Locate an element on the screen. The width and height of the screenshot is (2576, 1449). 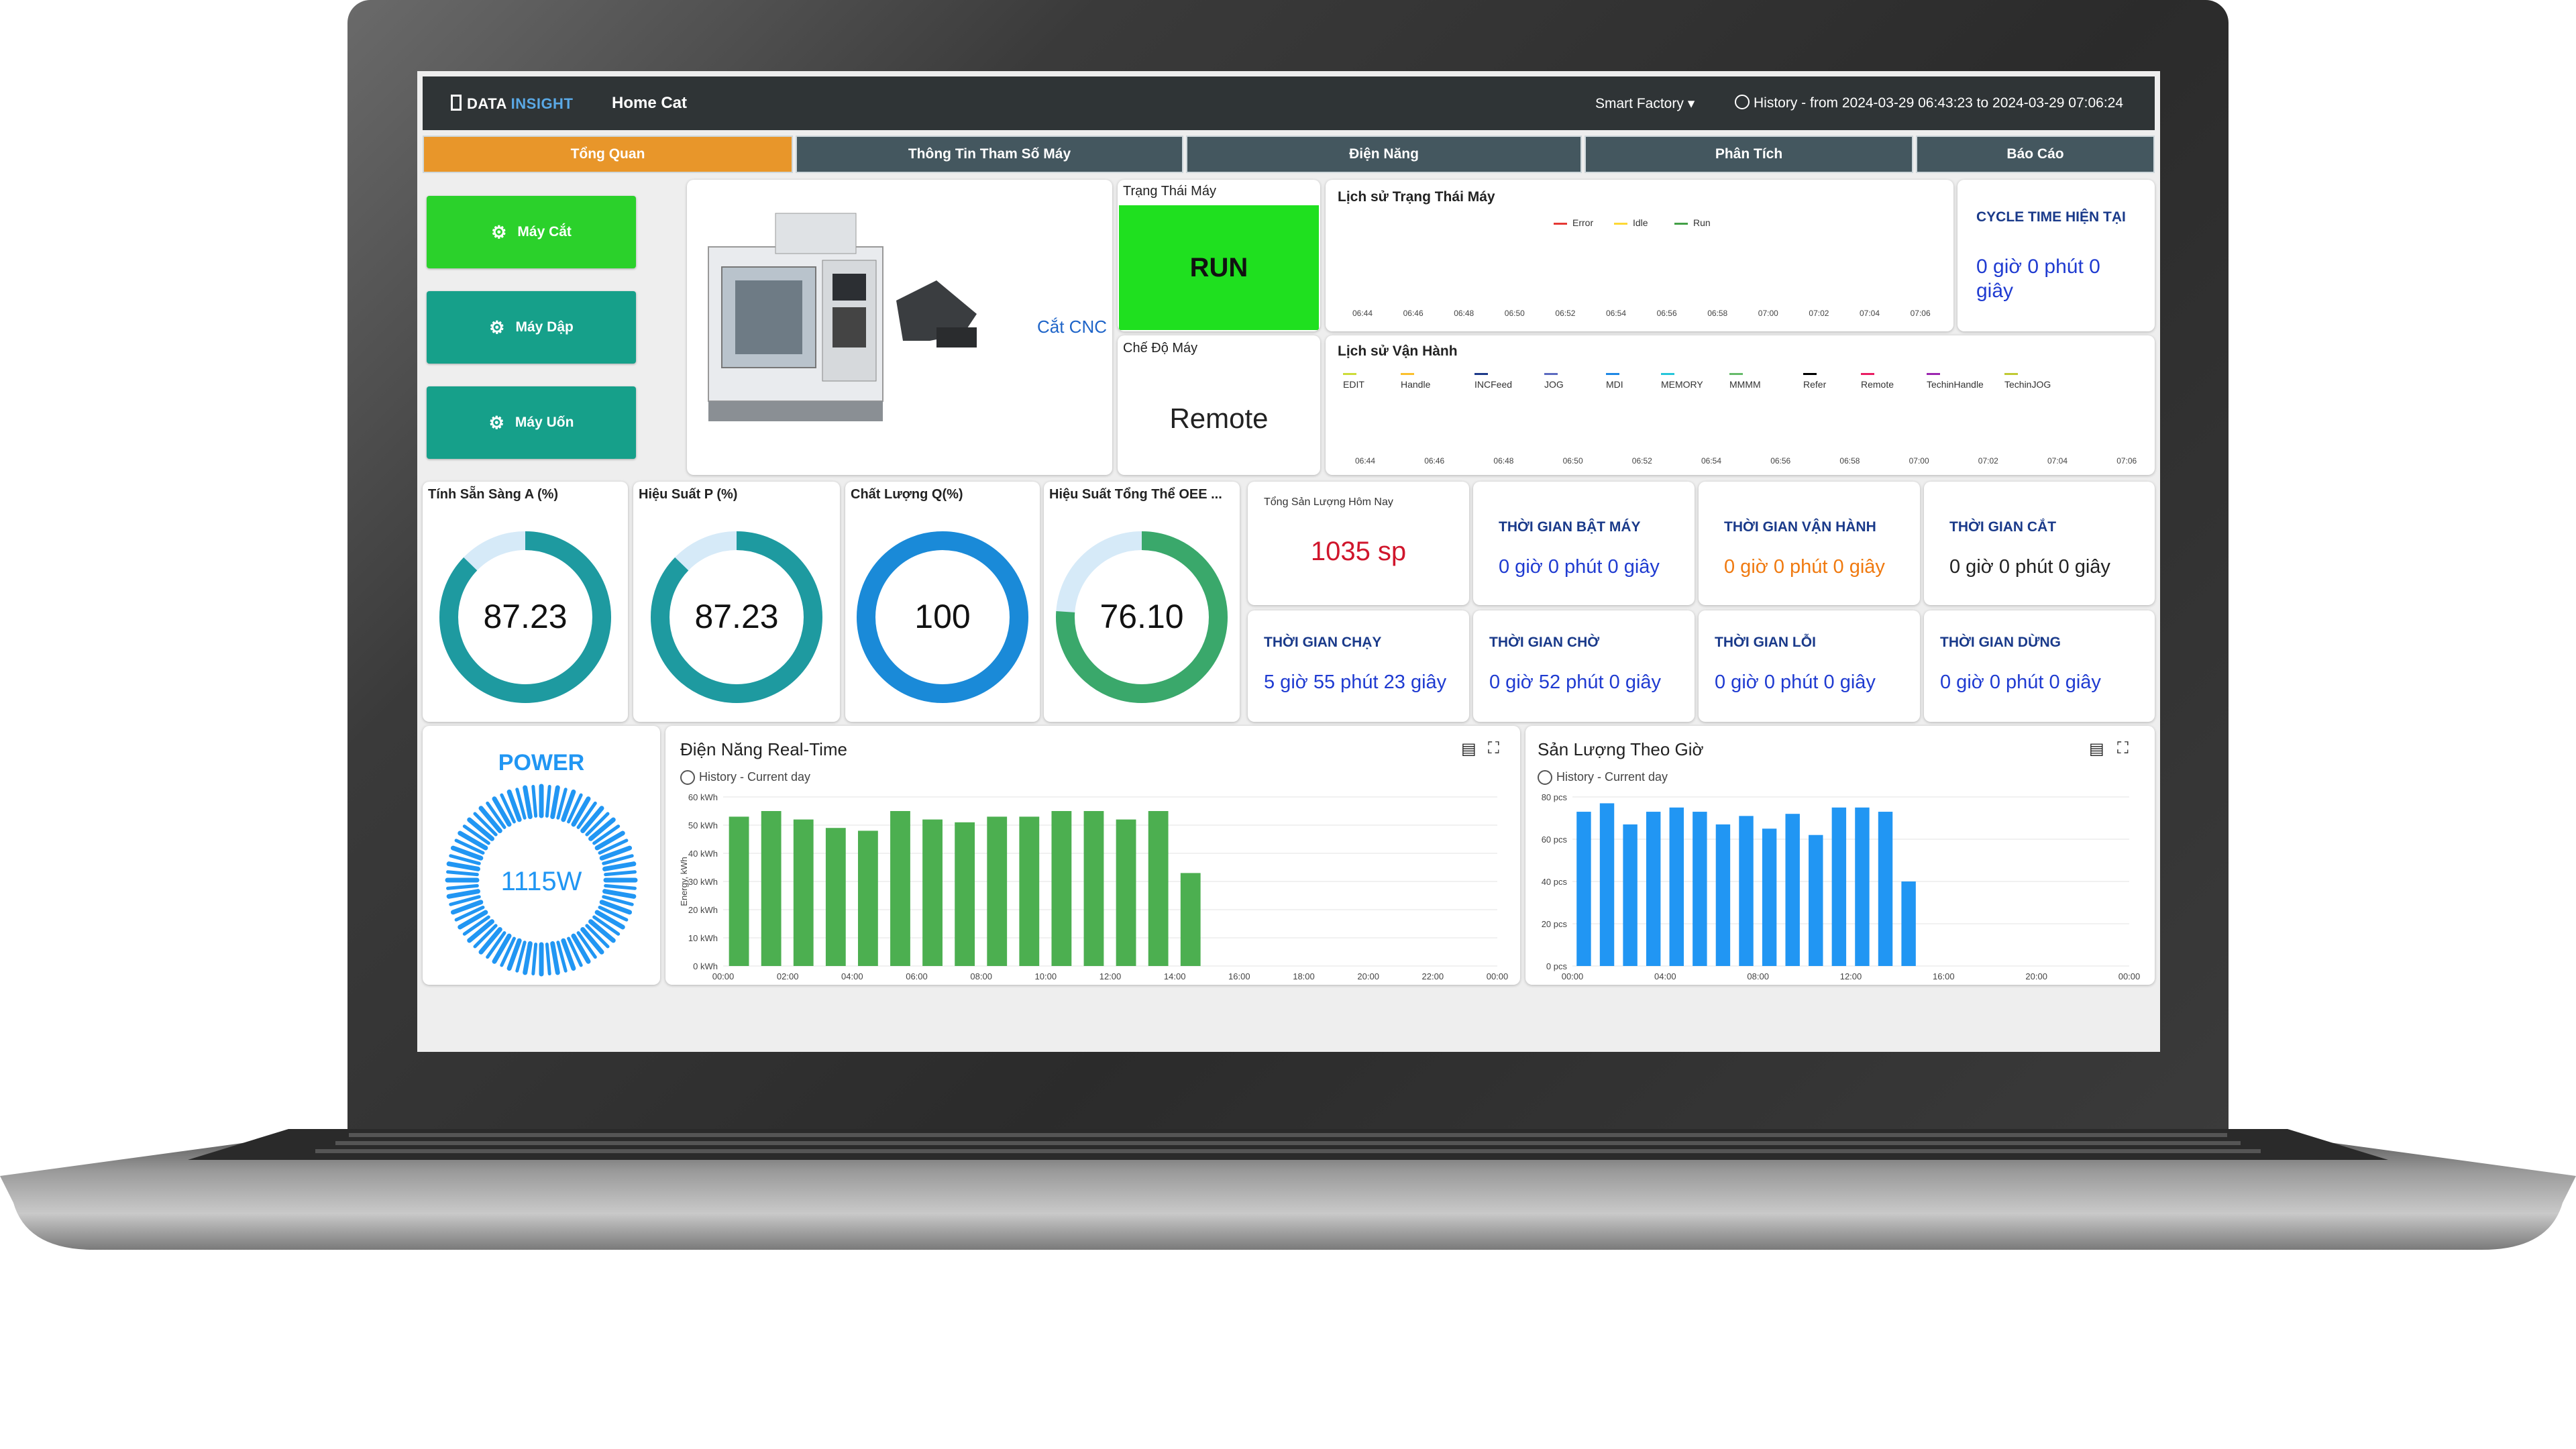
x-tick-label: 20:00 is located at coordinates (1368, 976).